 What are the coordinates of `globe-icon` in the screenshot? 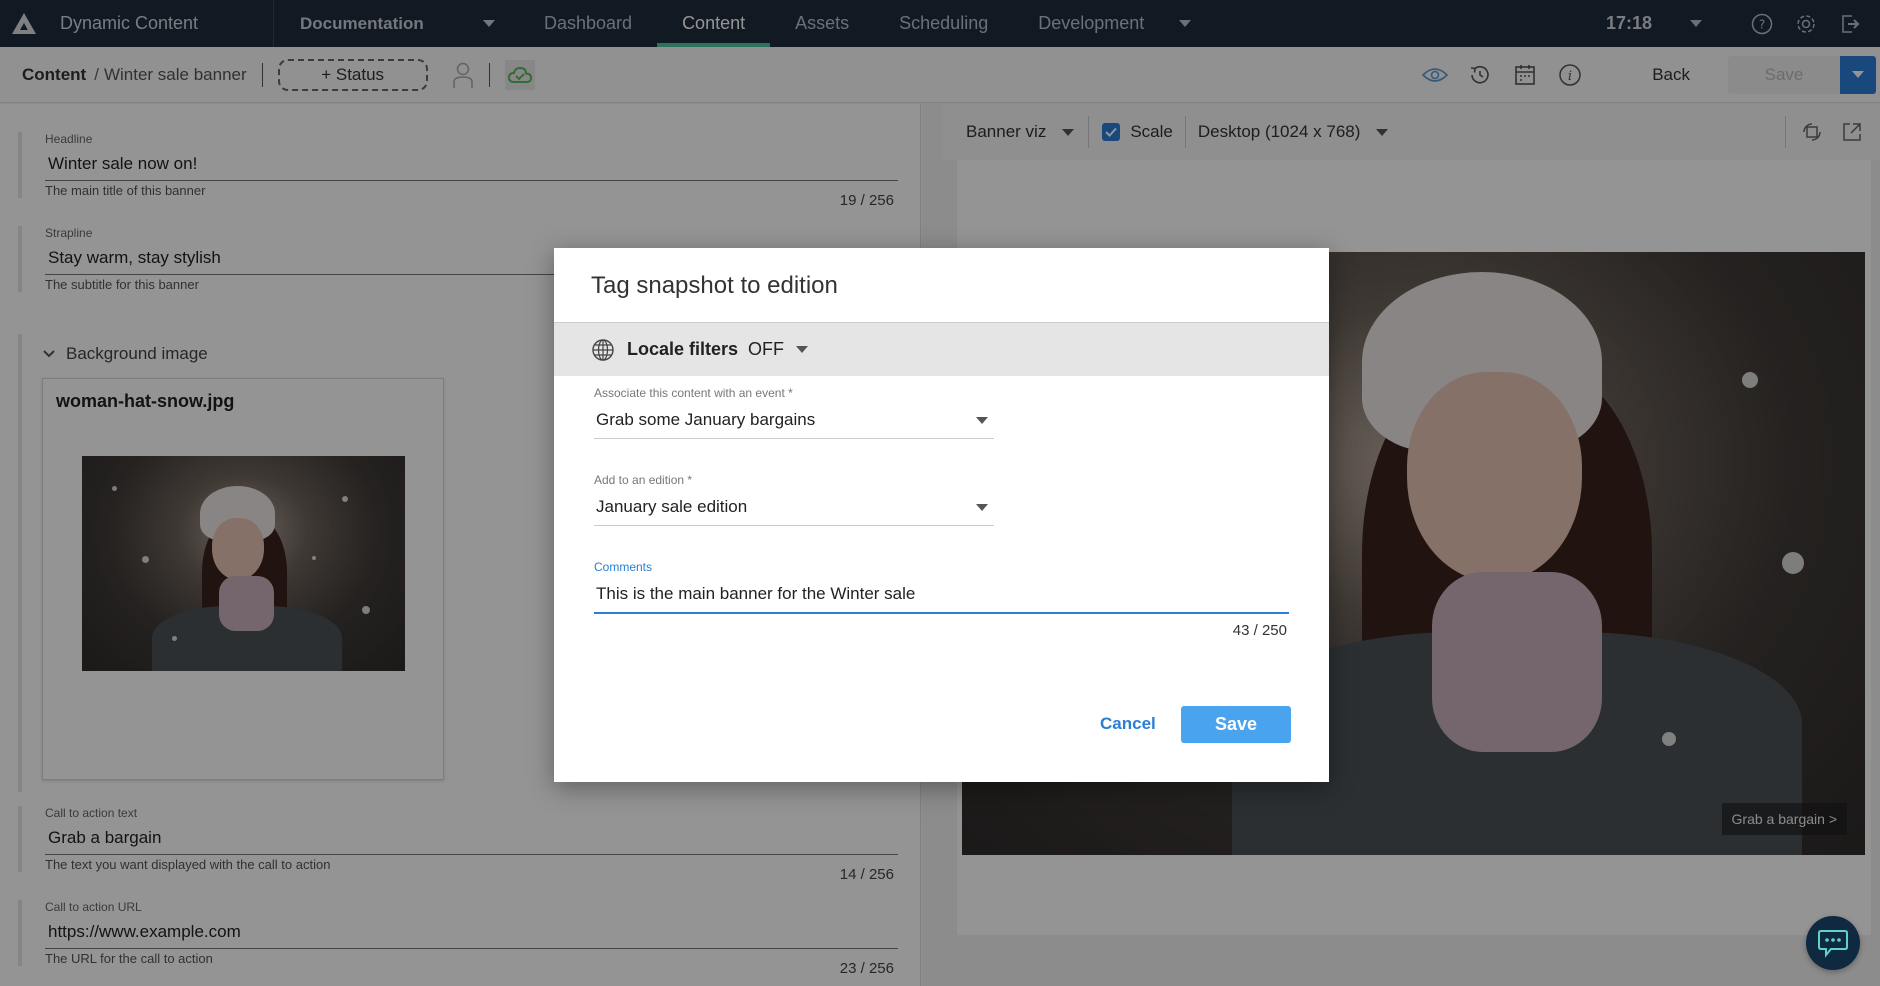 It's located at (603, 349).